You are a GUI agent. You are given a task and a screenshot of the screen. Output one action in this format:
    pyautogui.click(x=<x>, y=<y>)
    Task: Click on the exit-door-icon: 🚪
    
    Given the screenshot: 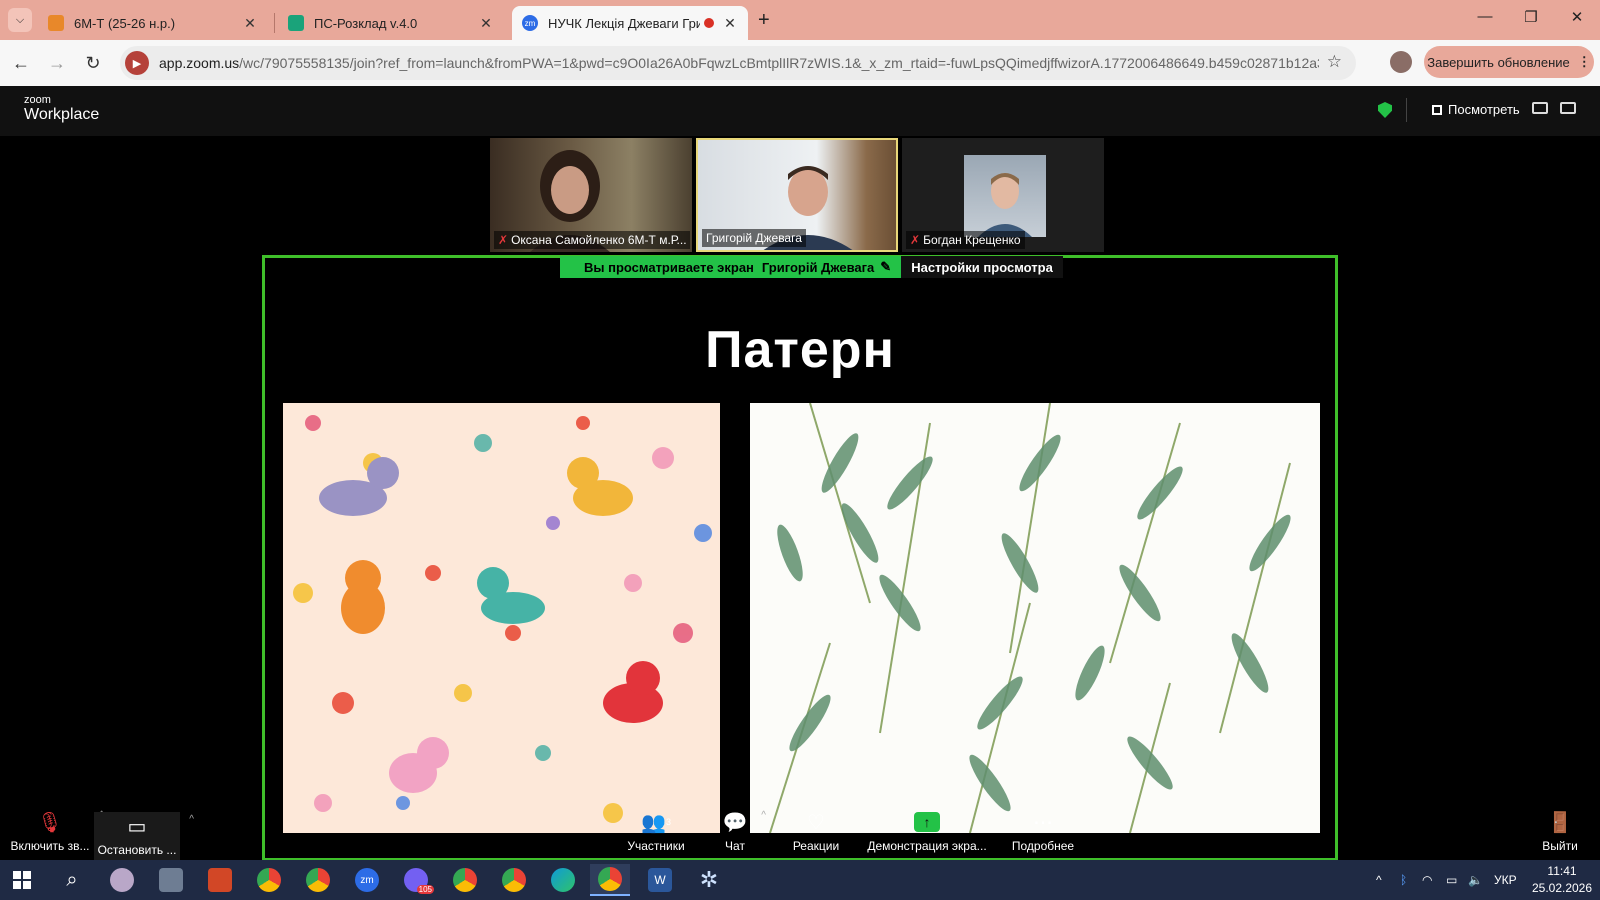 What is the action you would take?
    pyautogui.click(x=1560, y=822)
    